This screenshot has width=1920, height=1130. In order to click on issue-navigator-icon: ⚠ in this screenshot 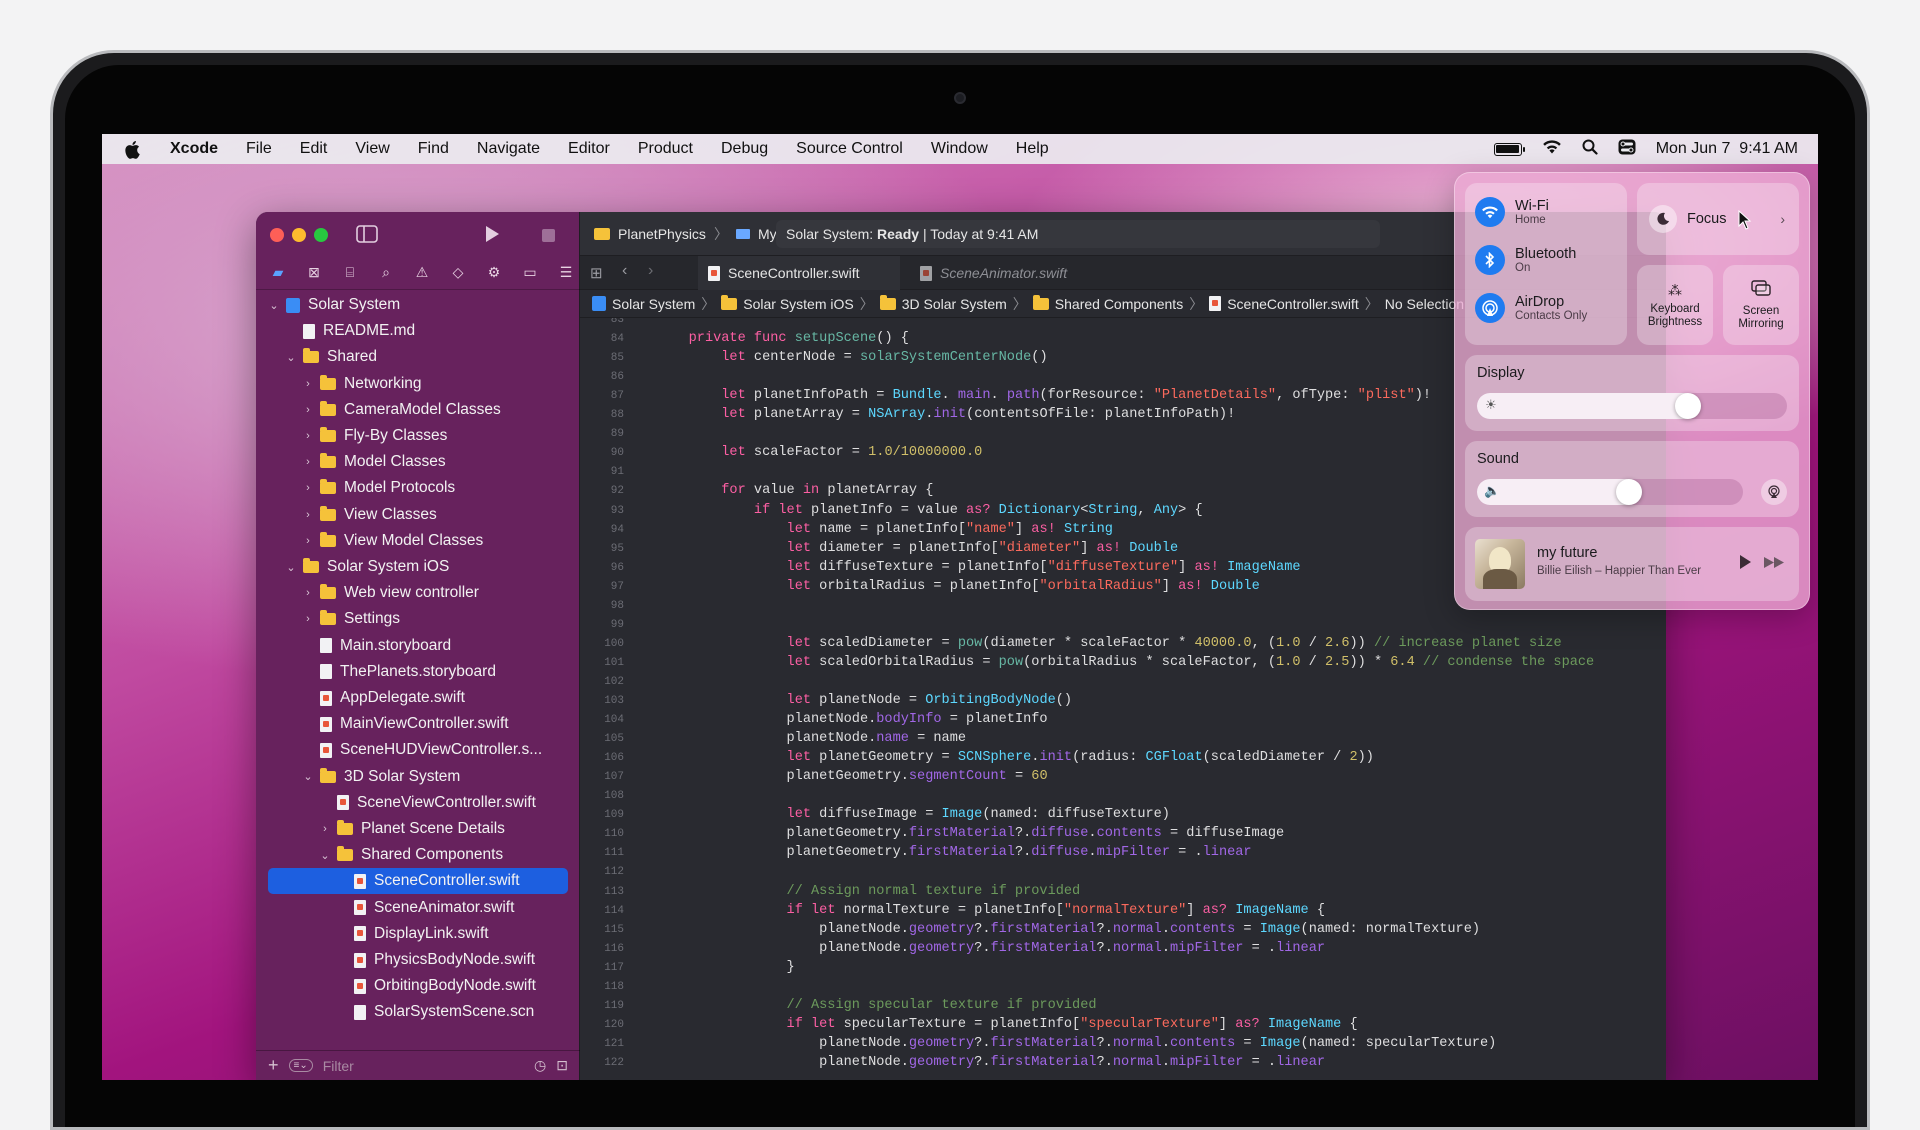, I will do `click(422, 272)`.